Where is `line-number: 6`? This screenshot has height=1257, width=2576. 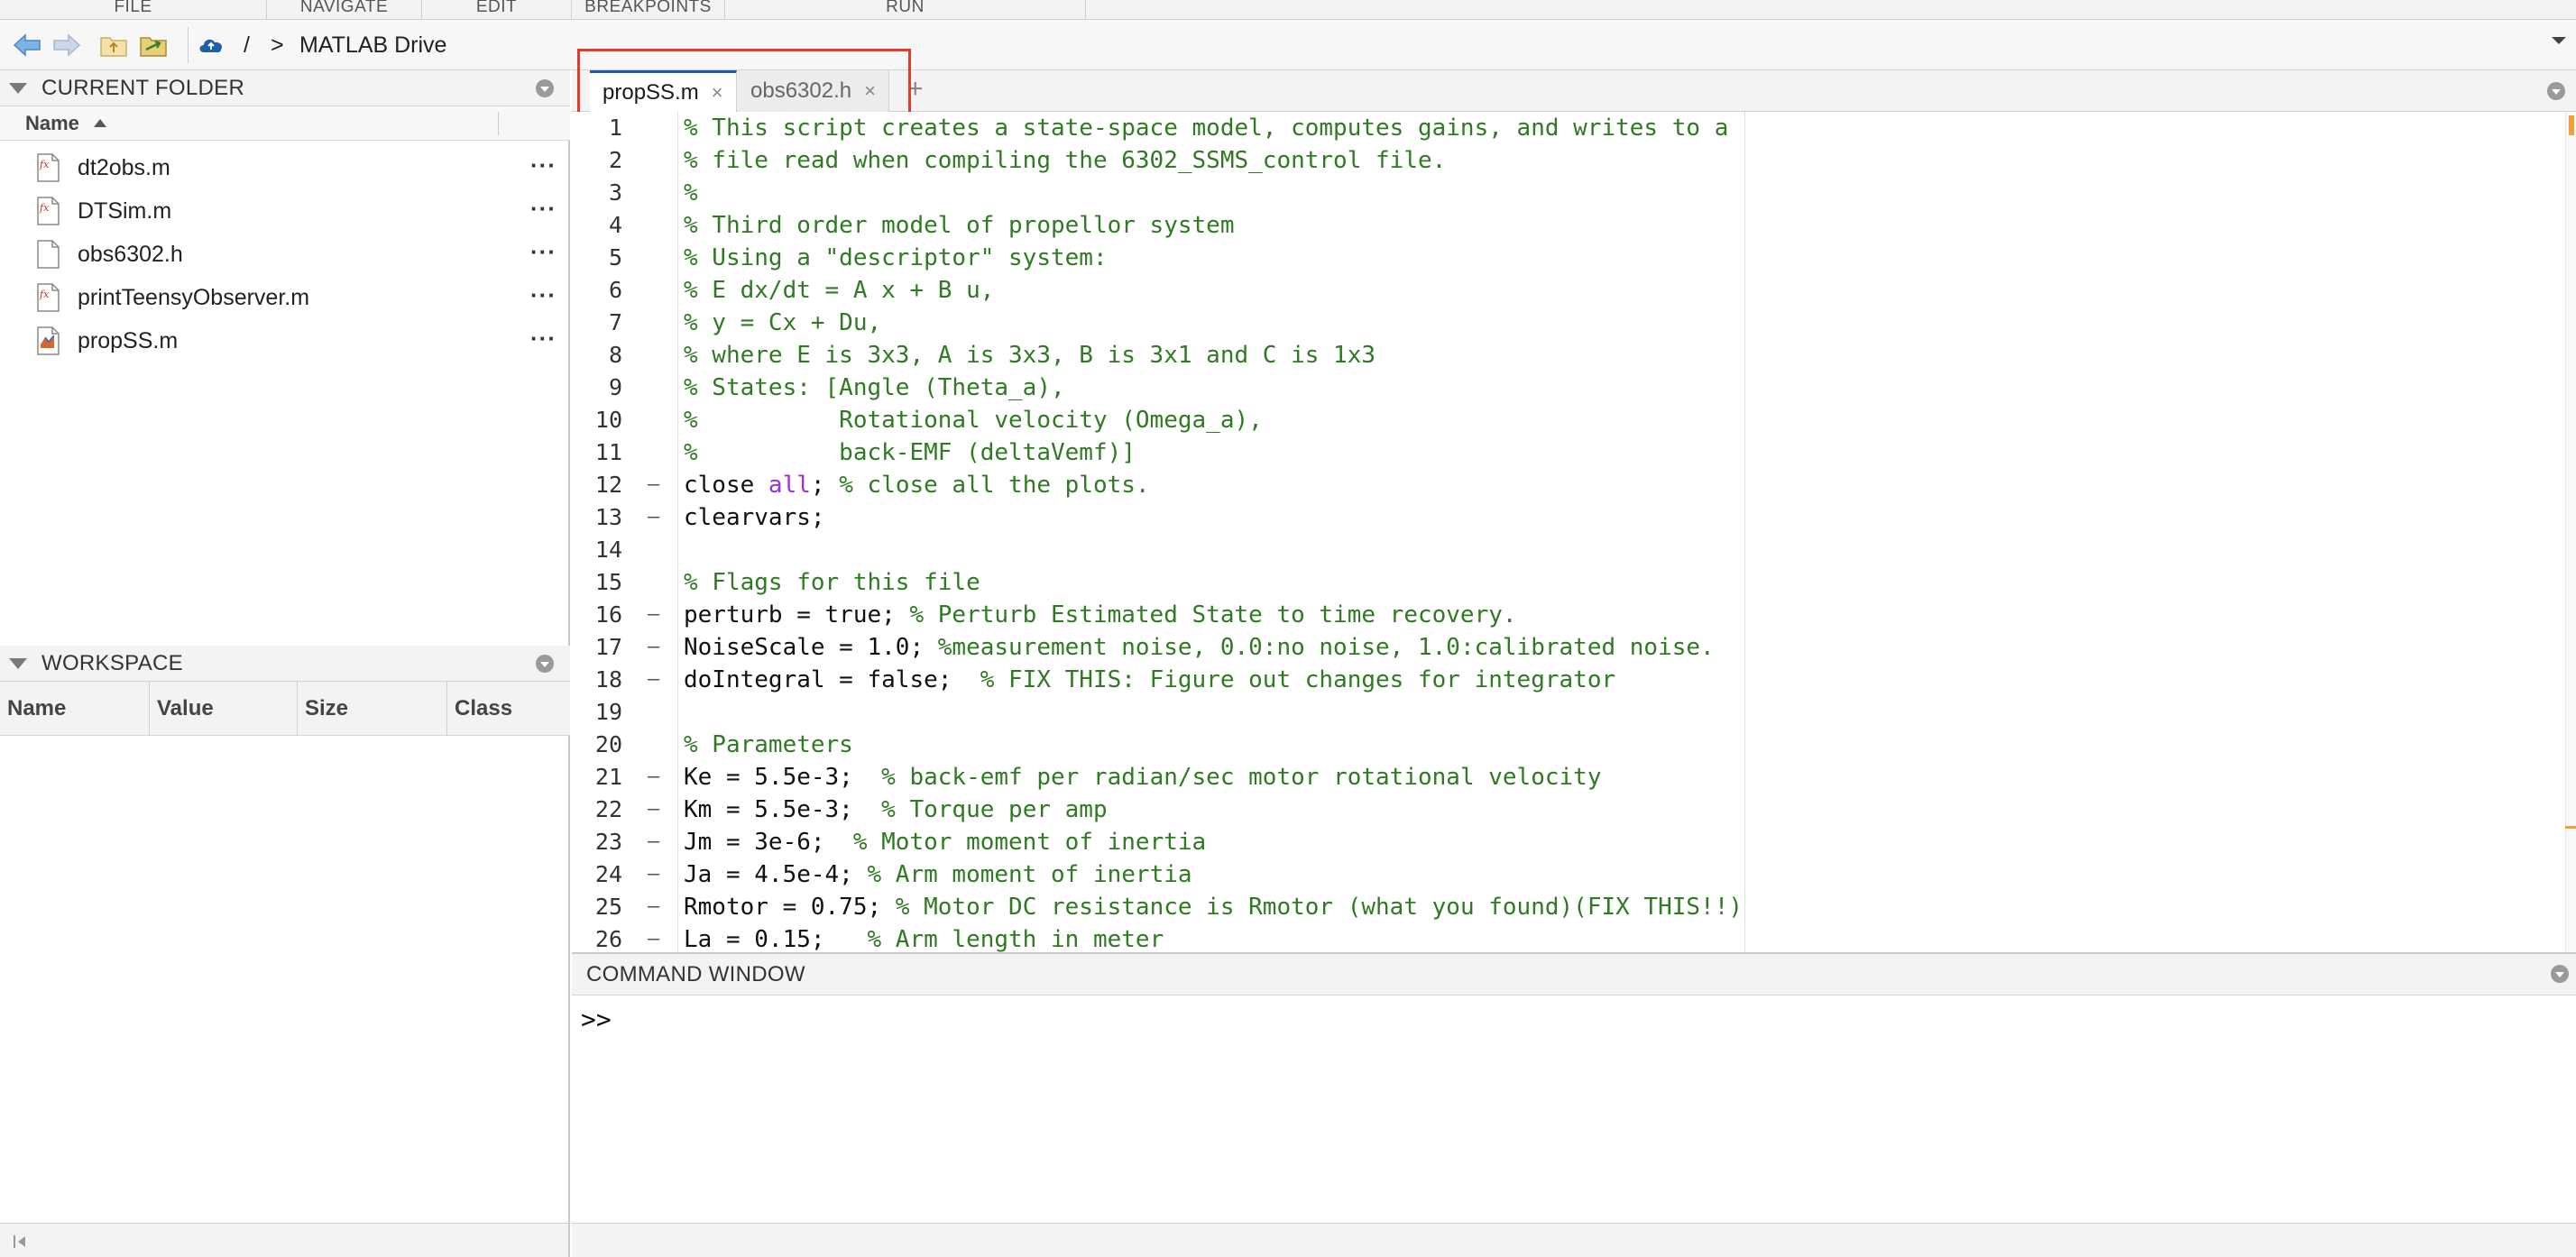
line-number: 6 is located at coordinates (597, 290).